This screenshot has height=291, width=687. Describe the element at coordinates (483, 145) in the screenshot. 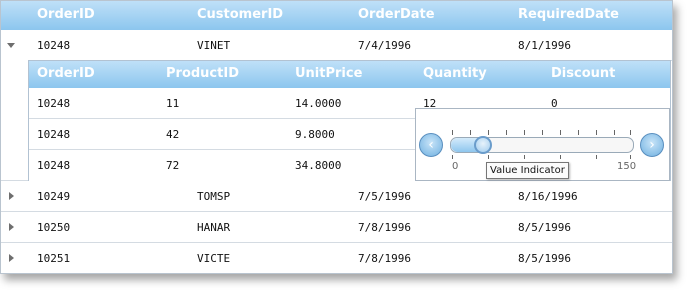

I see `slider-thumb` at that location.